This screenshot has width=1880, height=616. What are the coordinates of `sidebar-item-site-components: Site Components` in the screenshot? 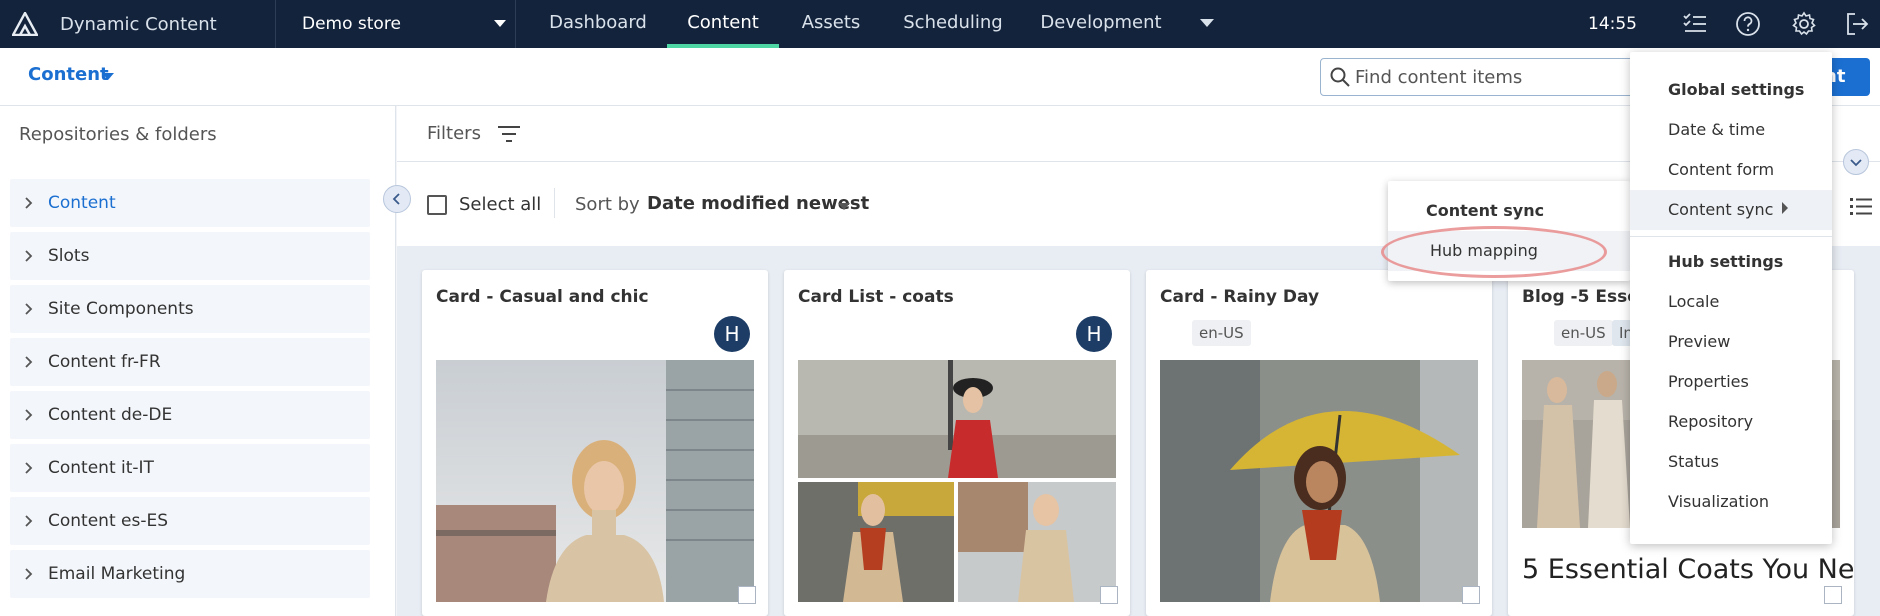 It's located at (190, 309).